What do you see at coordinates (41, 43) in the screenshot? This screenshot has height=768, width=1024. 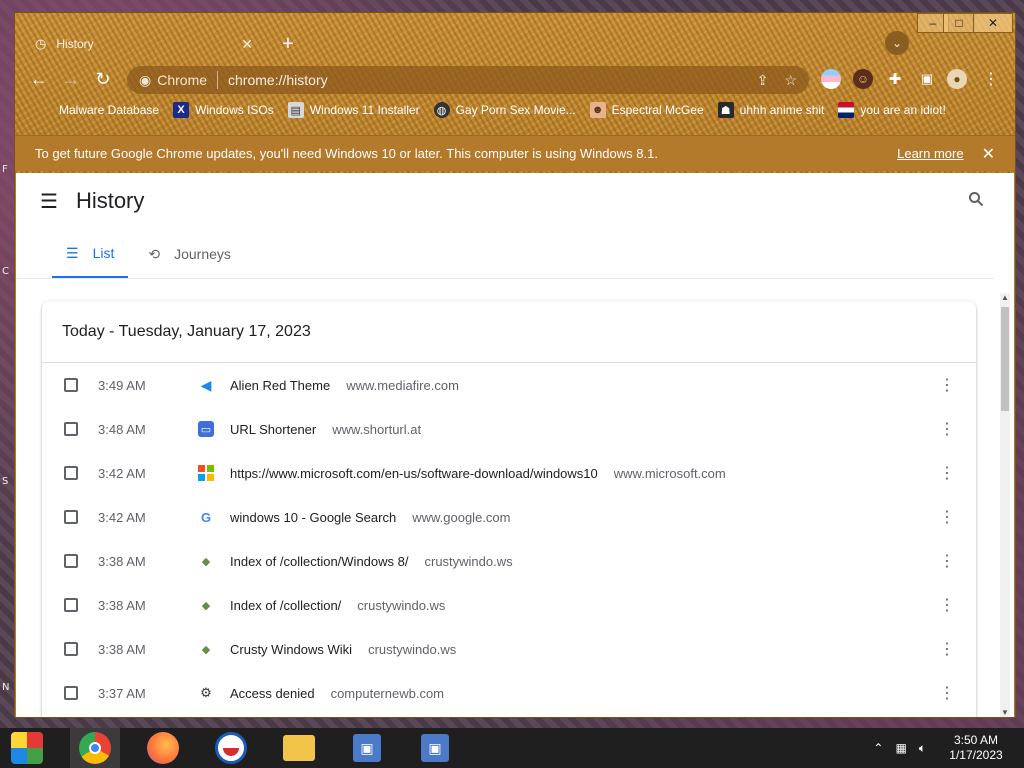 I see `history-clock-icon: ◷` at bounding box center [41, 43].